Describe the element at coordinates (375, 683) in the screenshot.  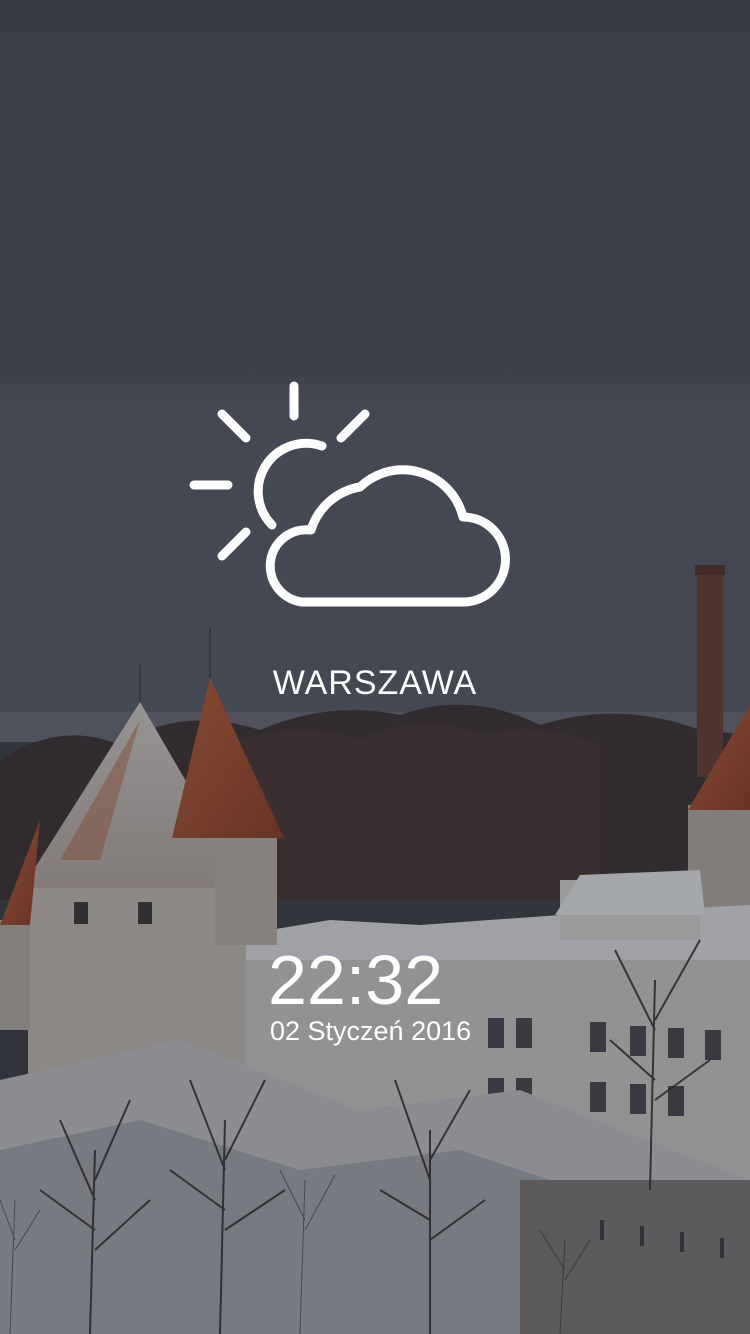
I see `city-name: WARSZAWA` at that location.